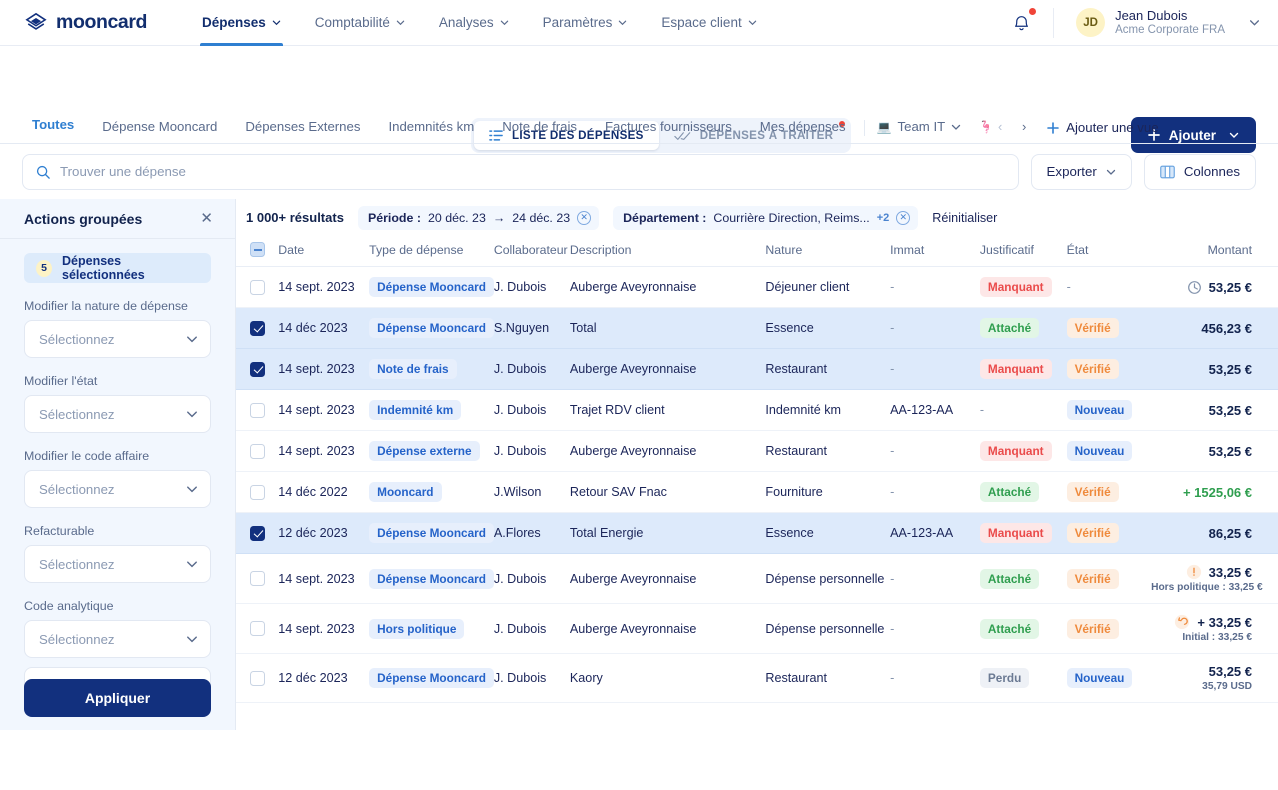  Describe the element at coordinates (324, 251) in the screenshot. I see `column-header-date: Date` at that location.